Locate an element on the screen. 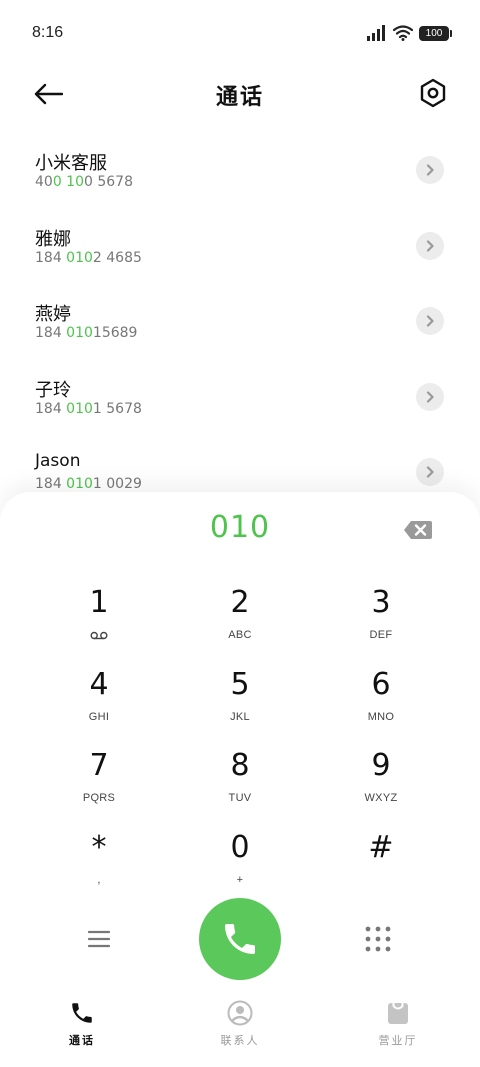 The image size is (480, 1067). key-digit: 4 is located at coordinates (99, 684).